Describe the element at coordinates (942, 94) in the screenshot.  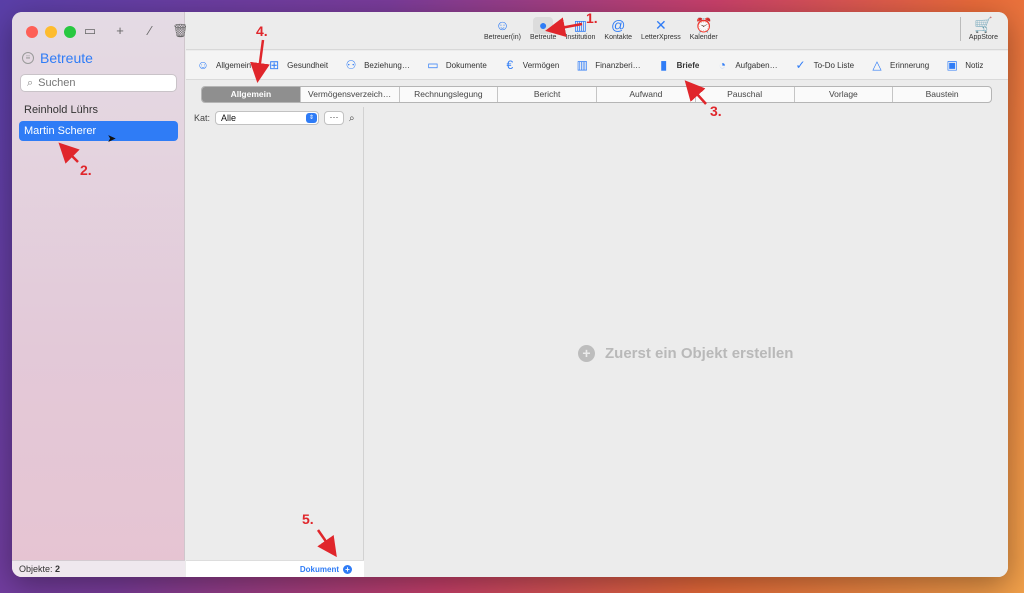
I see `segment-baustein: Baustein` at that location.